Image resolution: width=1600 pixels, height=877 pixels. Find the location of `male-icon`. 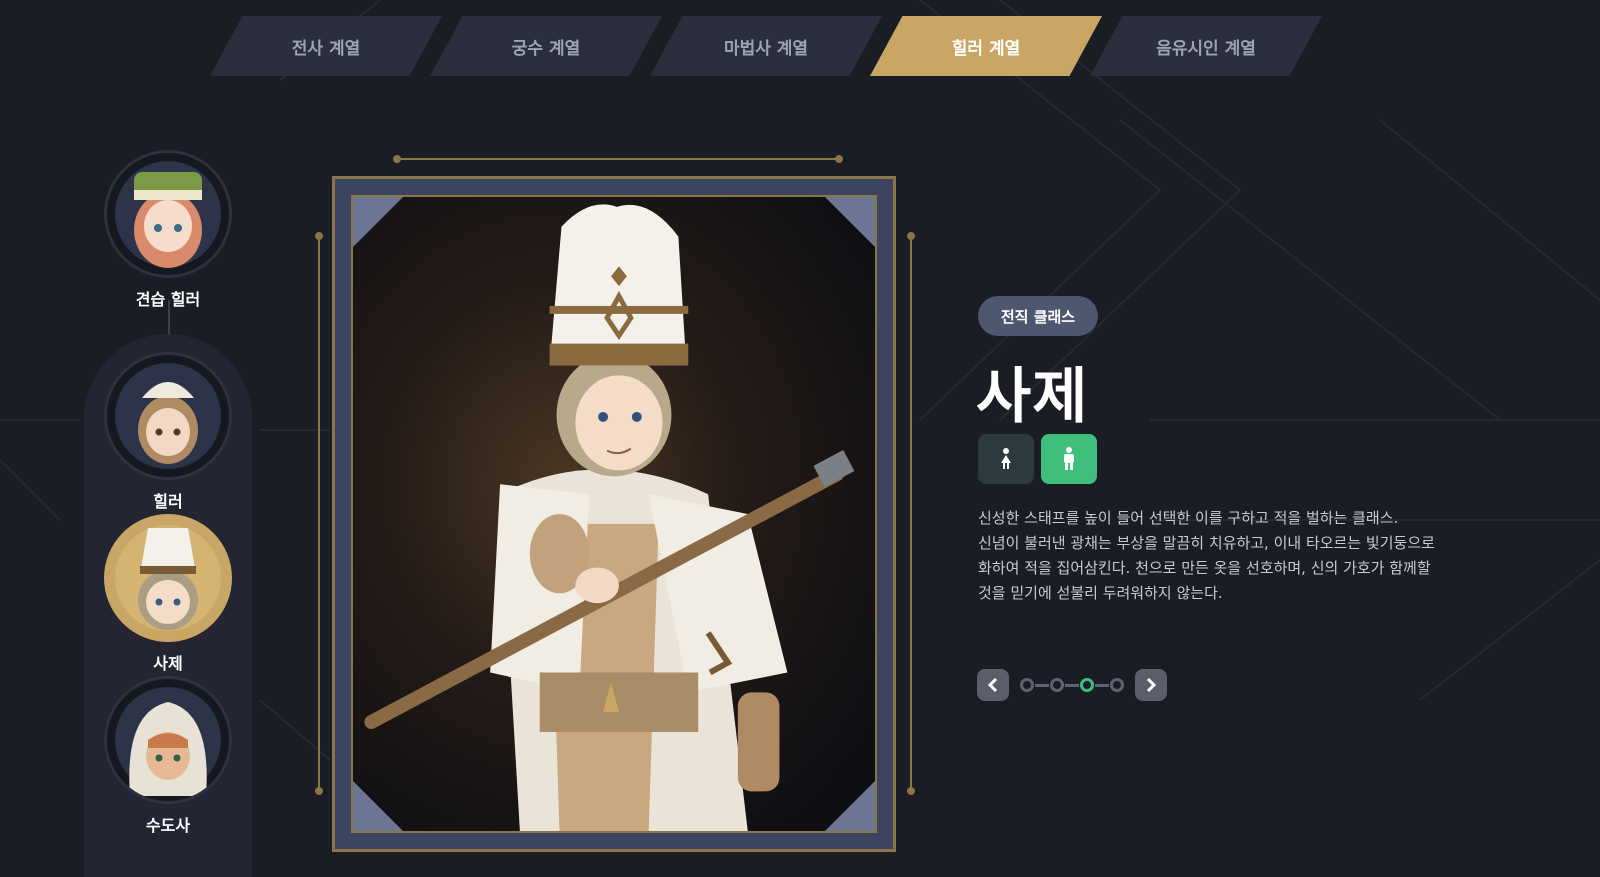

male-icon is located at coordinates (1069, 458).